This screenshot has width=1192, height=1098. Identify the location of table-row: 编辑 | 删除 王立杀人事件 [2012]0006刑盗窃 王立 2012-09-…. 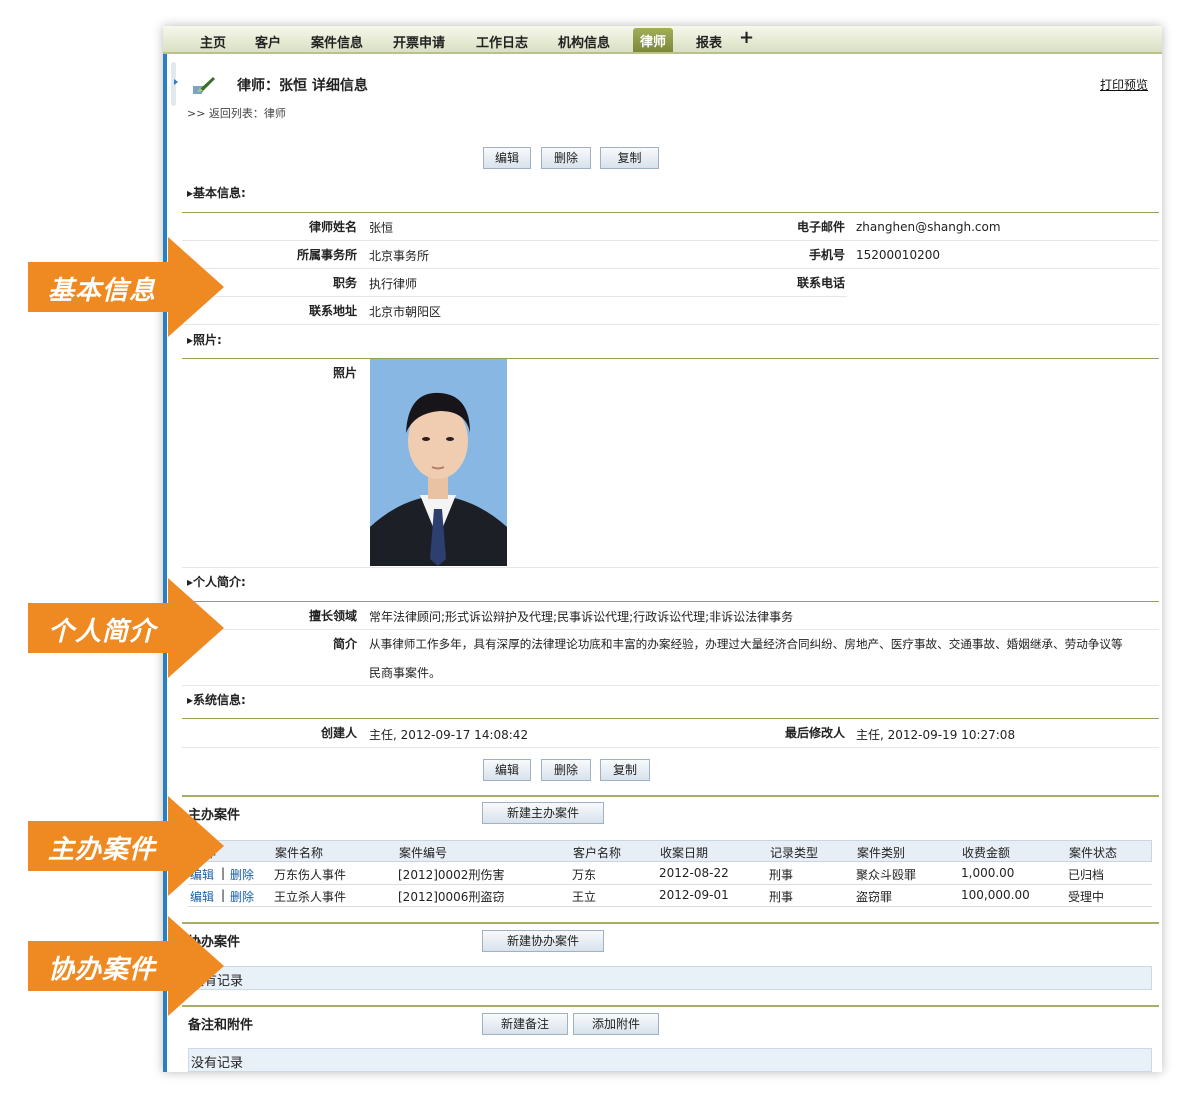
(670, 896).